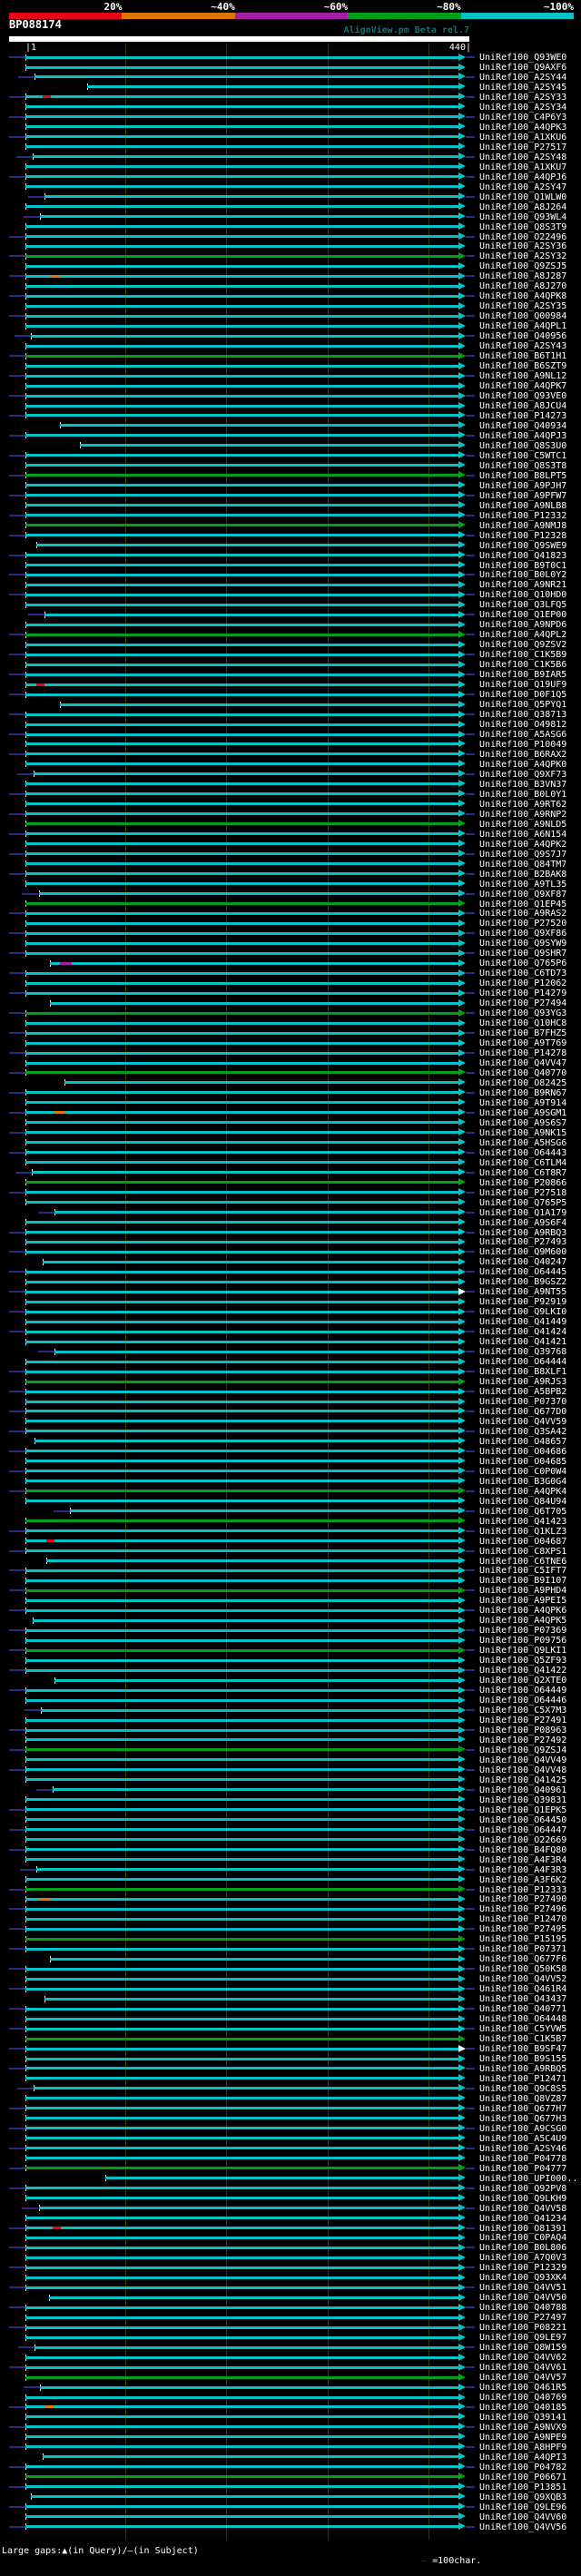 The image size is (581, 2576). Describe the element at coordinates (522, 406) in the screenshot. I see `hit-label: UniRef100_A8JCU4` at that location.